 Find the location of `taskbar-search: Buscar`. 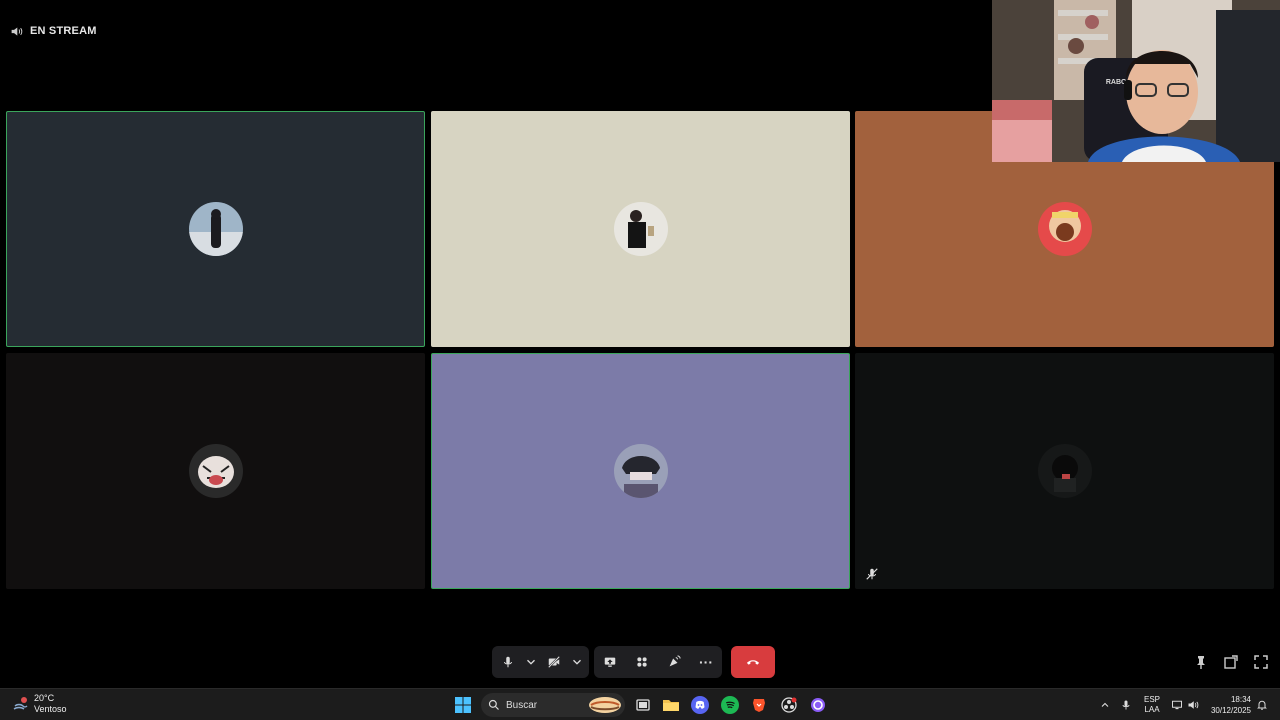

taskbar-search: Buscar is located at coordinates (553, 705).